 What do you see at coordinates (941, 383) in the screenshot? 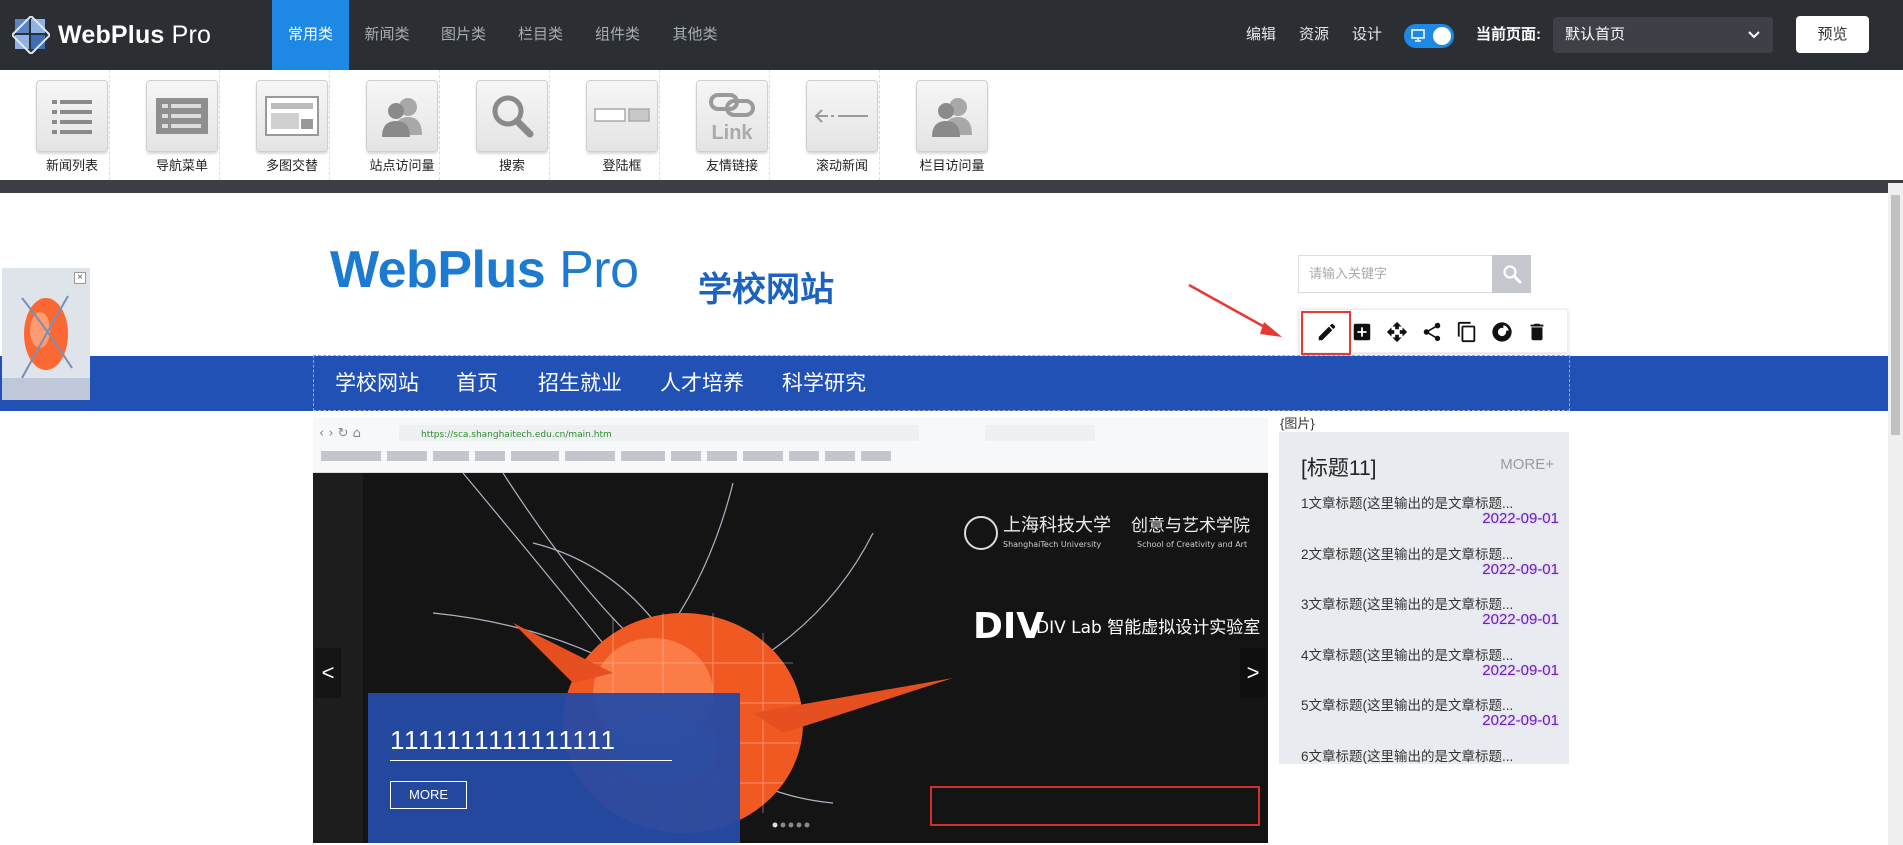
I see `nav-selection-outline` at bounding box center [941, 383].